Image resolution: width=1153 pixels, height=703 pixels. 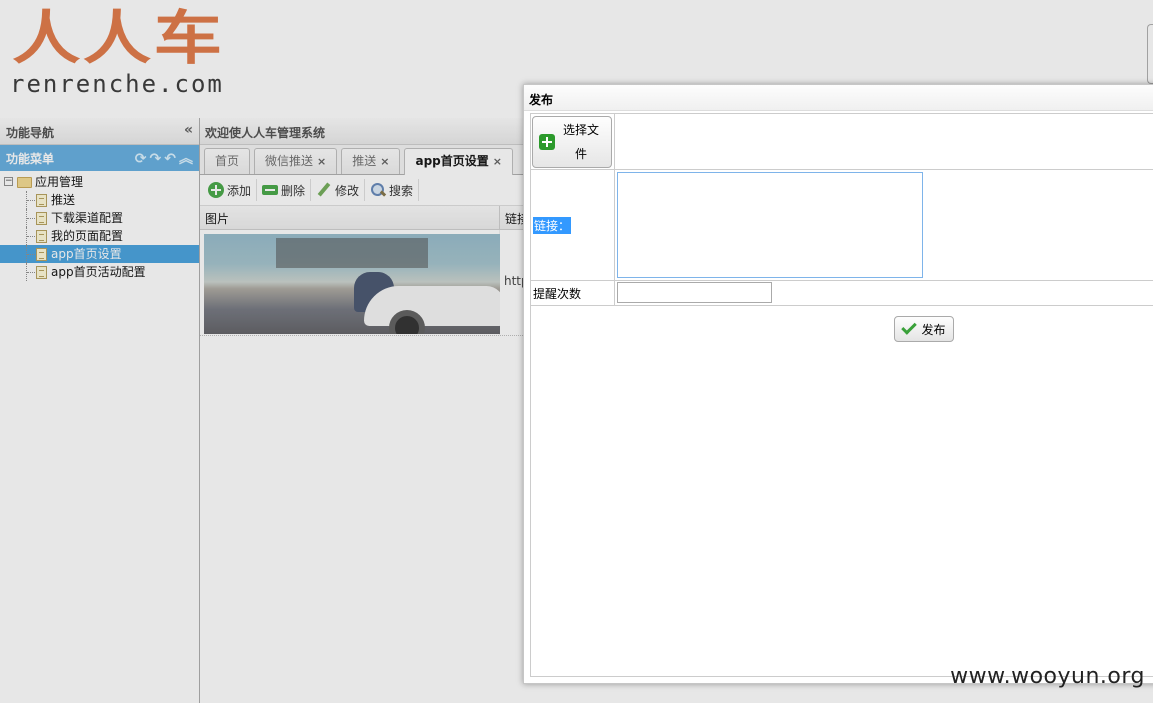 I want to click on tree-node-app-management: − 应用管理, so click(x=99, y=182).